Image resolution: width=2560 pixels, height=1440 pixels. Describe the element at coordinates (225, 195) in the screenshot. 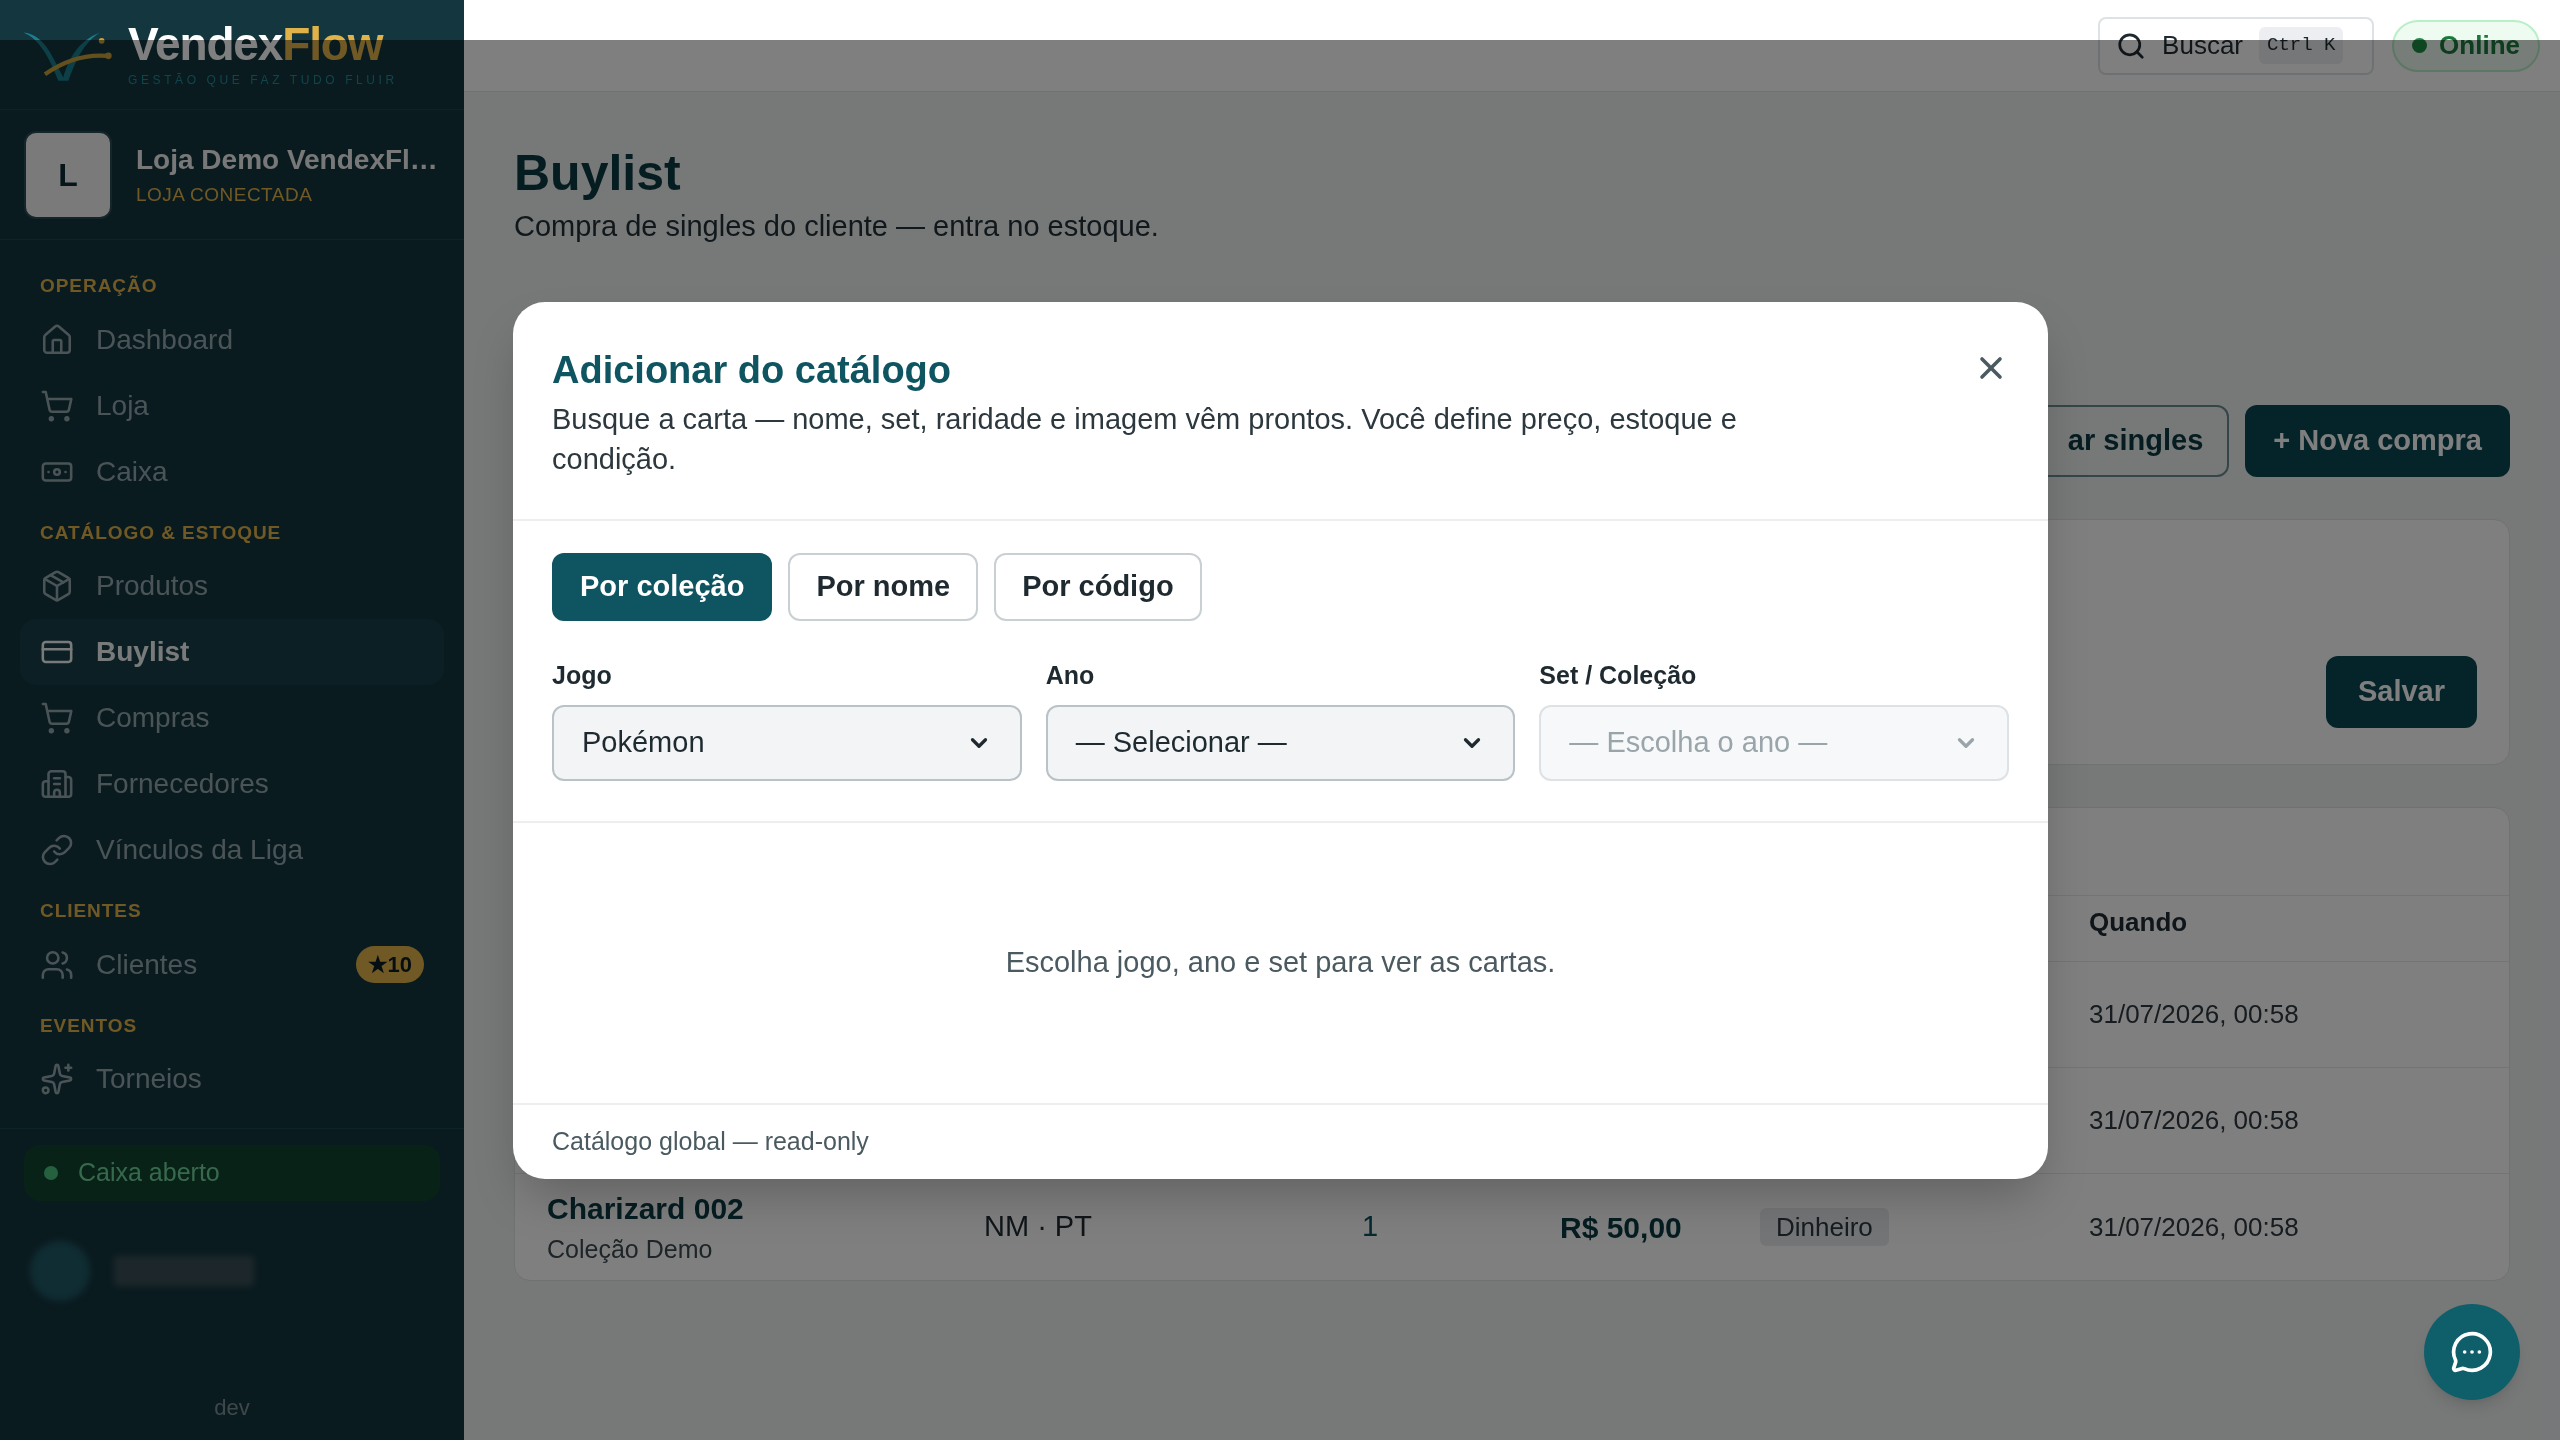

I see `store-status: LOJA CONECTADA` at that location.